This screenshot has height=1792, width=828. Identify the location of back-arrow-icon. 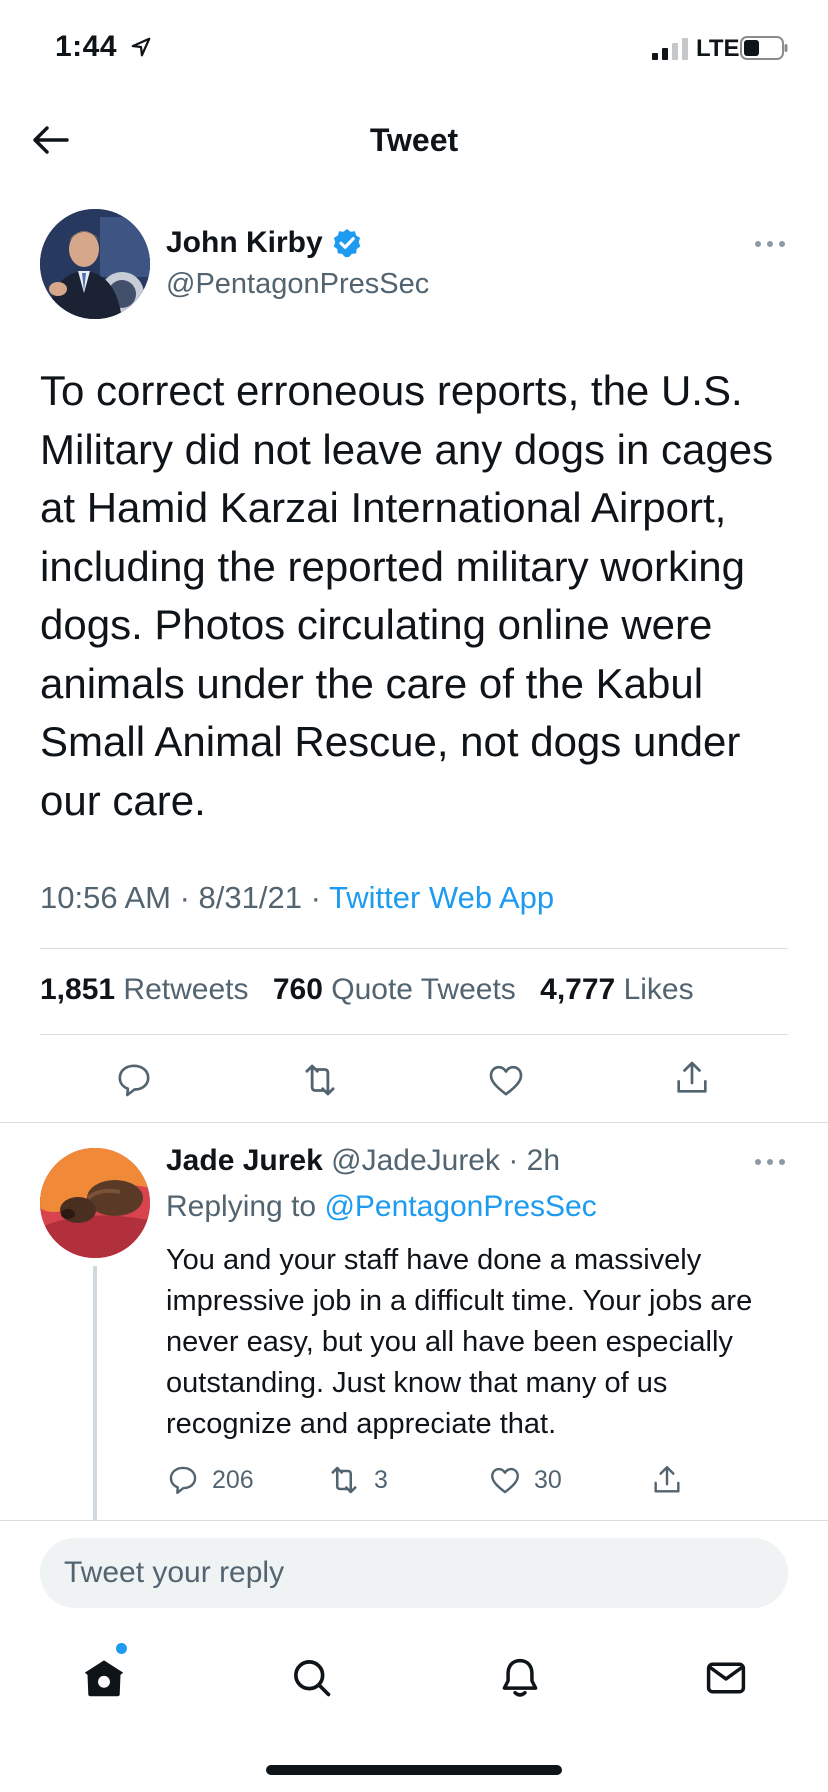
(51, 140).